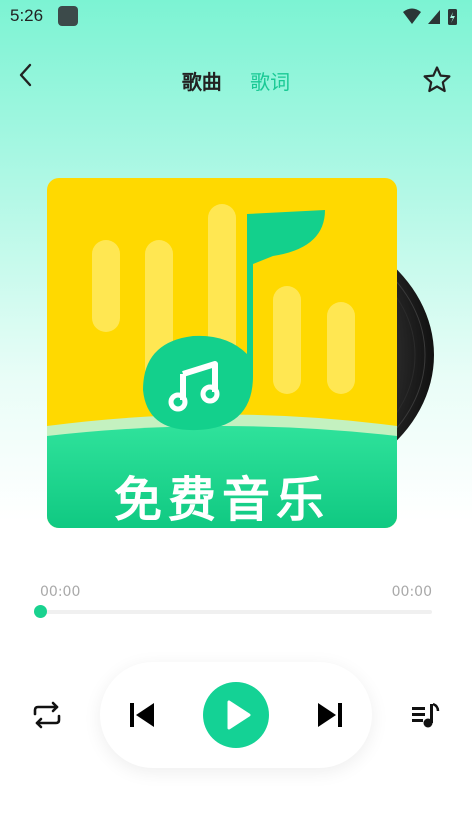 Image resolution: width=472 pixels, height=840 pixels. I want to click on cover-title: 免费音乐, so click(221, 500).